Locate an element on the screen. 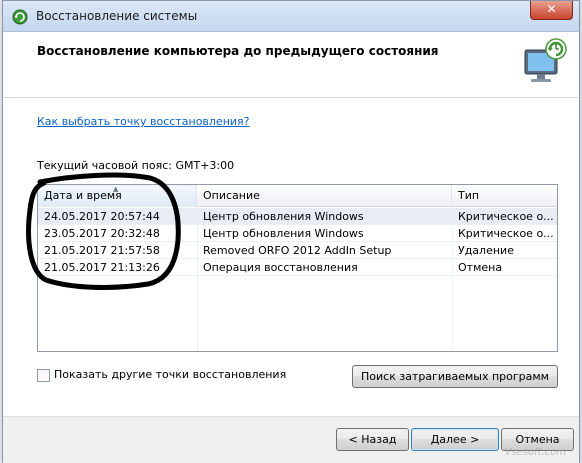  column-header-label: Тип is located at coordinates (469, 195).